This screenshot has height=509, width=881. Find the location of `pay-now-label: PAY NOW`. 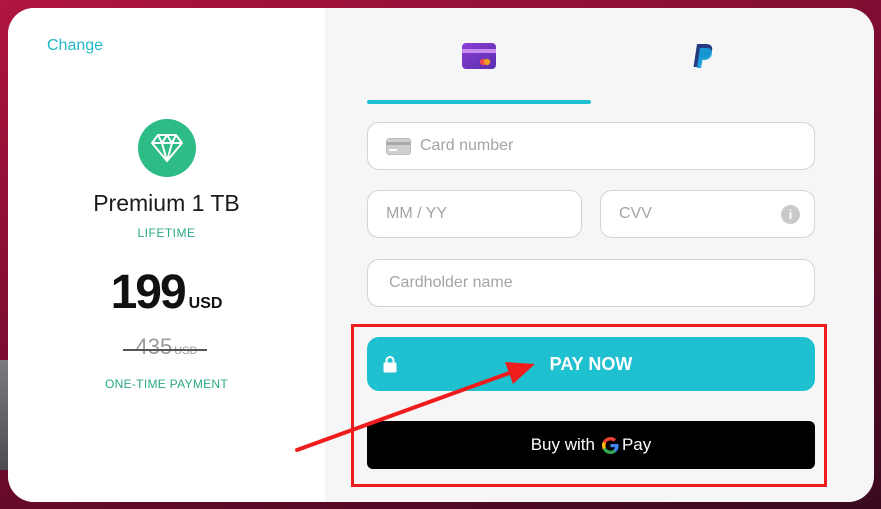

pay-now-label: PAY NOW is located at coordinates (591, 363).